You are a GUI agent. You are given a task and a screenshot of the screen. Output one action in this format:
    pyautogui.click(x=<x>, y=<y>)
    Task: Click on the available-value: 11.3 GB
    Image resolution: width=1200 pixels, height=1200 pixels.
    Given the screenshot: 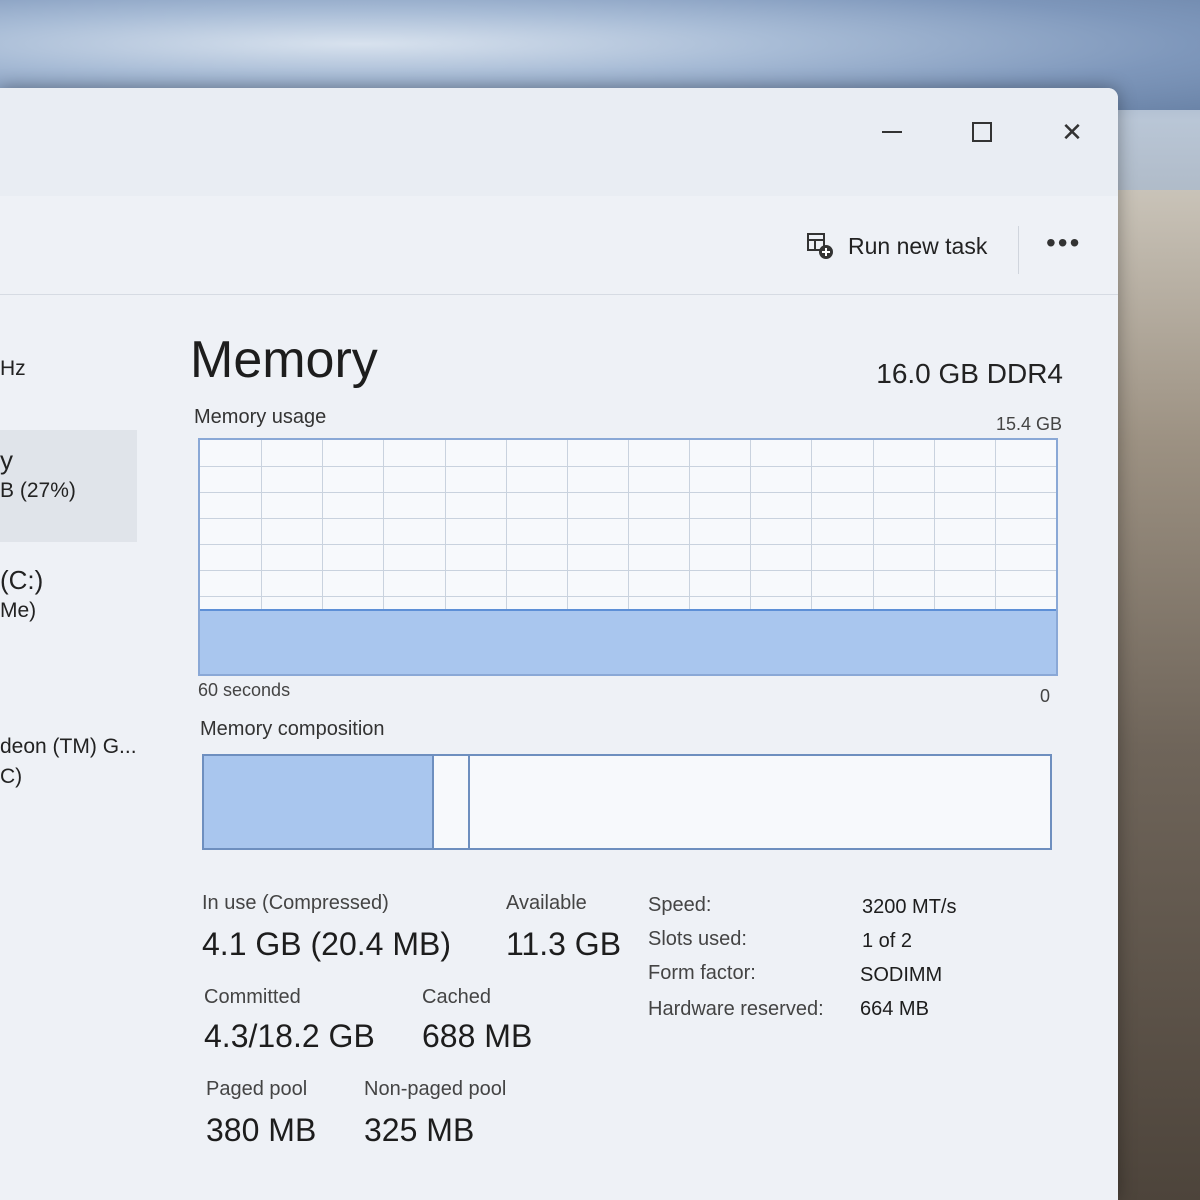 What is the action you would take?
    pyautogui.click(x=564, y=944)
    